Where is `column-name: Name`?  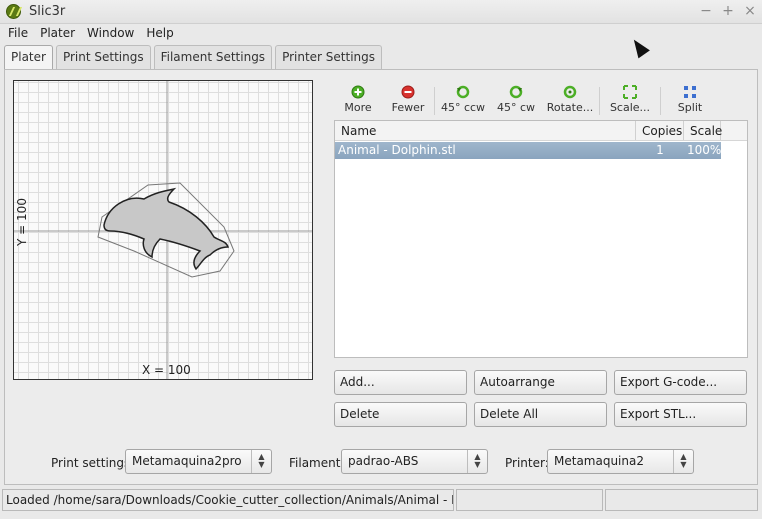
column-name: Name is located at coordinates (485, 130).